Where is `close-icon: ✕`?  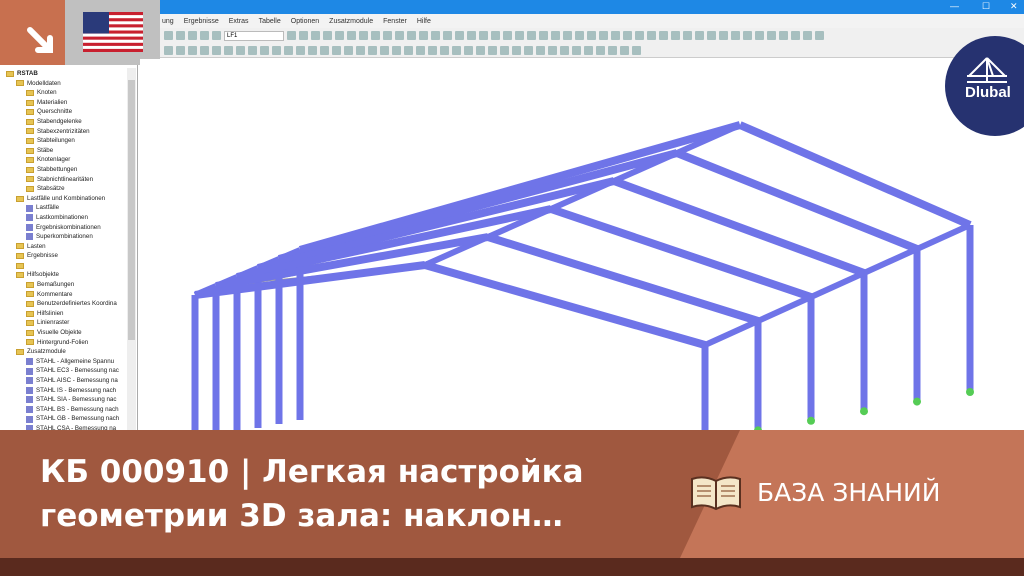 close-icon: ✕ is located at coordinates (1014, 6).